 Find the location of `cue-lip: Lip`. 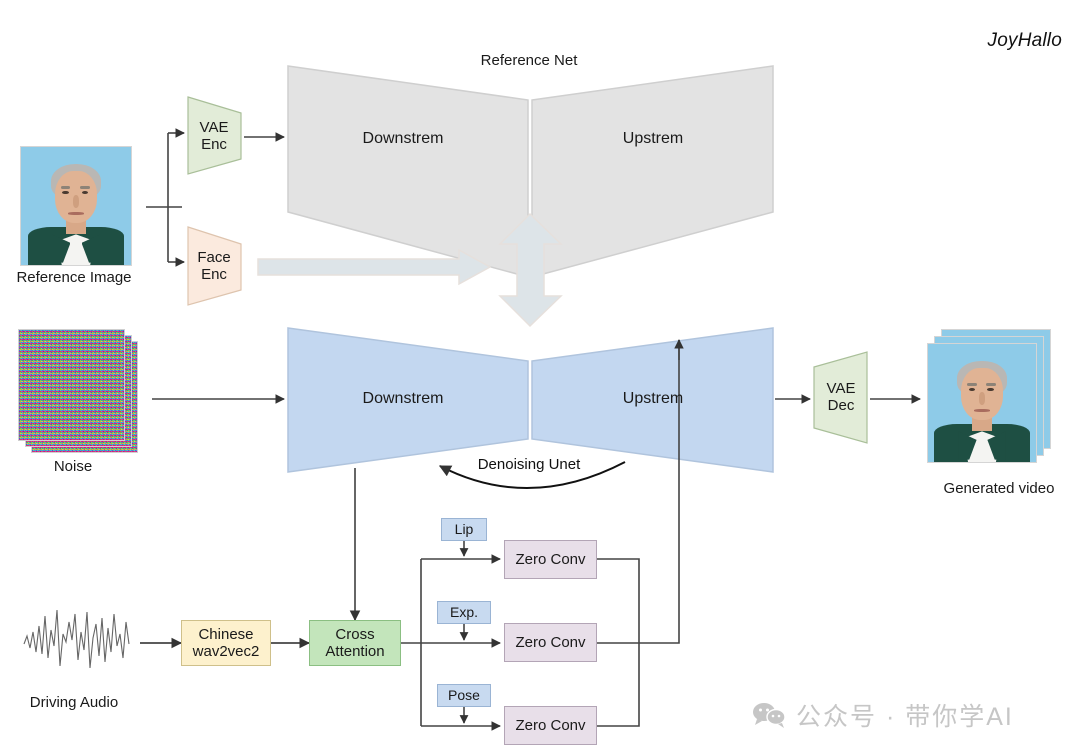

cue-lip: Lip is located at coordinates (464, 529).